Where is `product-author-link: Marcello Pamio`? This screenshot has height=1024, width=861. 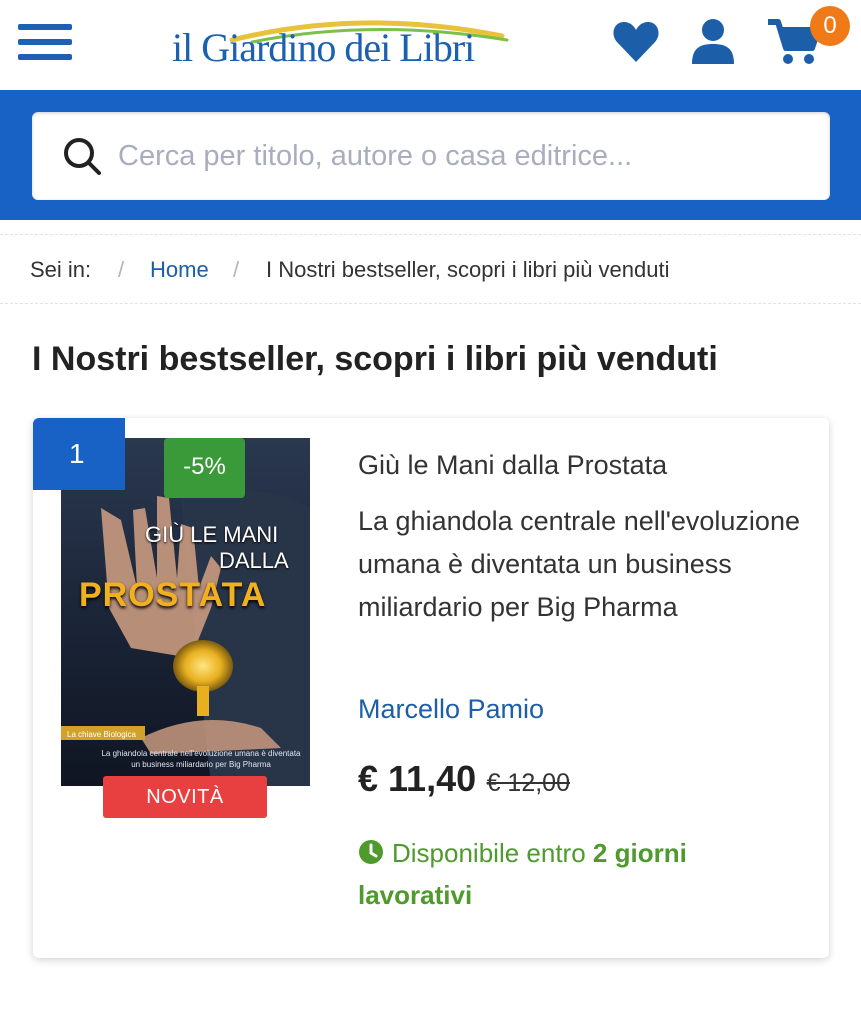
product-author-link: Marcello Pamio is located at coordinates (451, 709).